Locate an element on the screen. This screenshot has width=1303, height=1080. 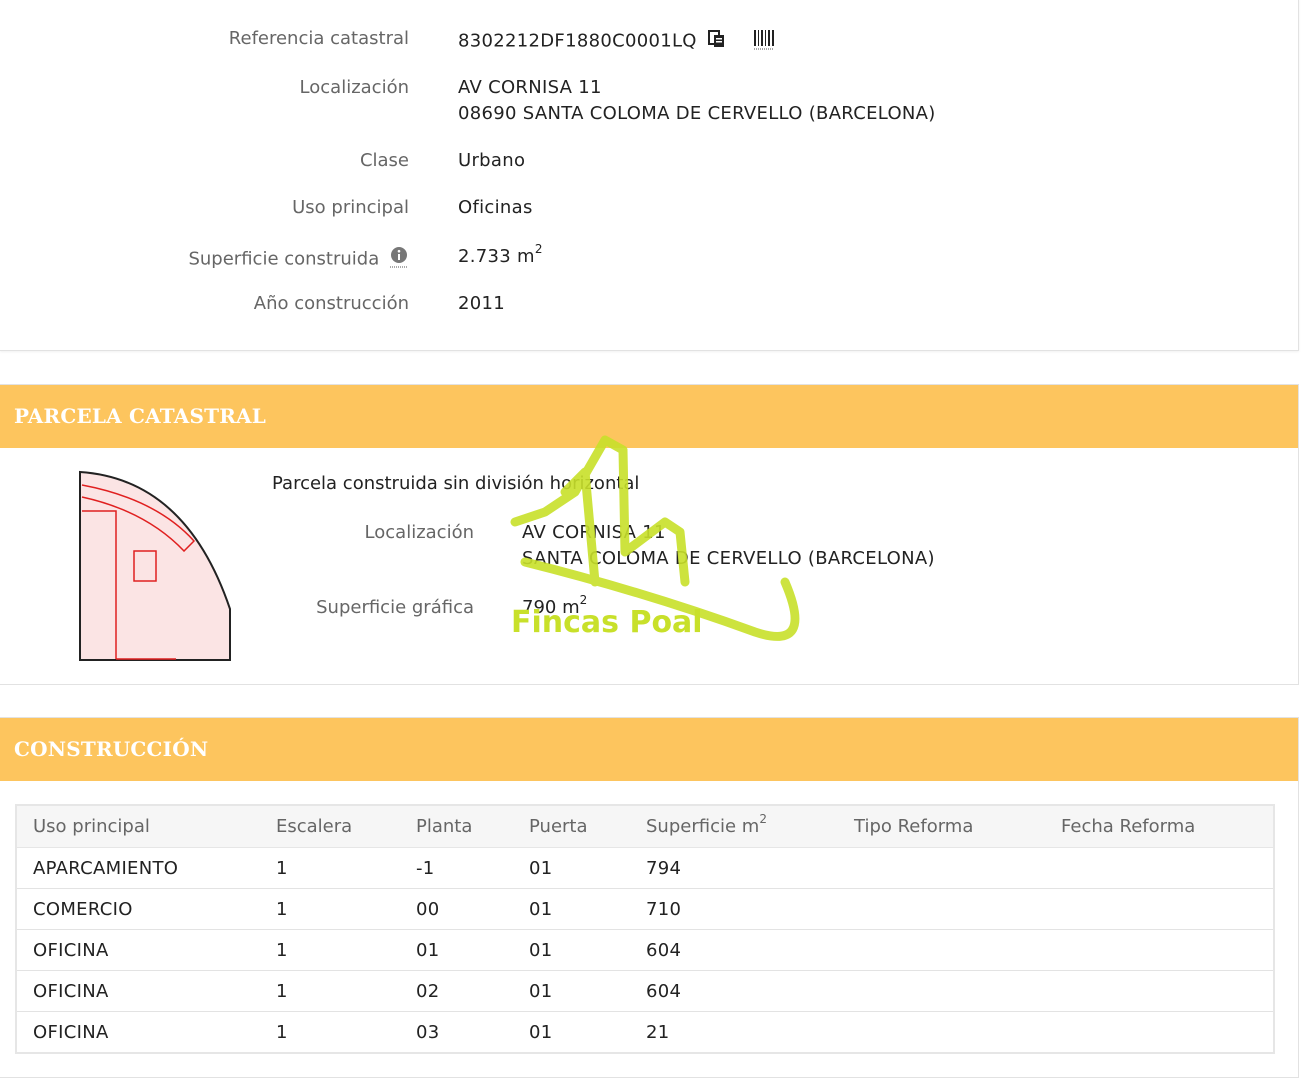
header-tipo-reforma: Tipo Reforma is located at coordinates (941, 826).